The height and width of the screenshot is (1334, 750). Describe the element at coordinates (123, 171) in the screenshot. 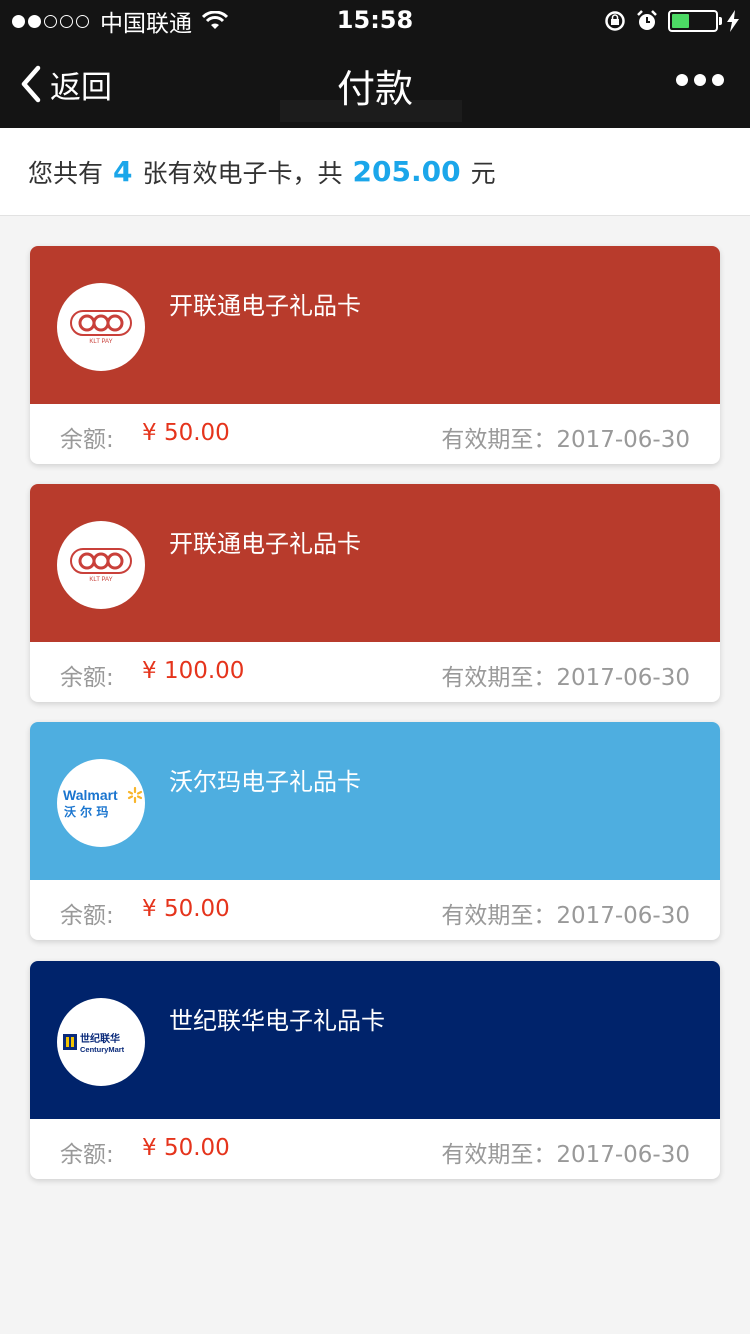

I see `card-count: 4` at that location.